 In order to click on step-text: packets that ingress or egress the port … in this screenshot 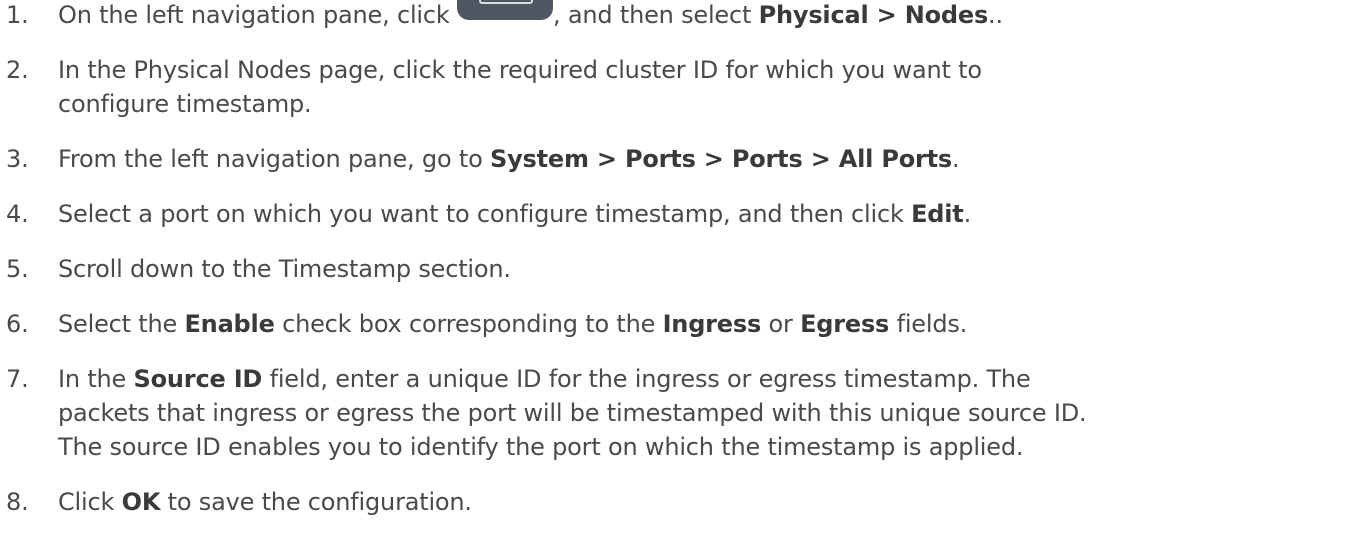, I will do `click(572, 413)`.